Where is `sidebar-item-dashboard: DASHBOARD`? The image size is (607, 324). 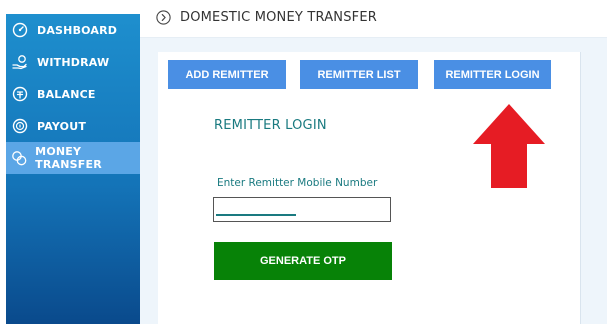
sidebar-item-dashboard: DASHBOARD is located at coordinates (73, 30).